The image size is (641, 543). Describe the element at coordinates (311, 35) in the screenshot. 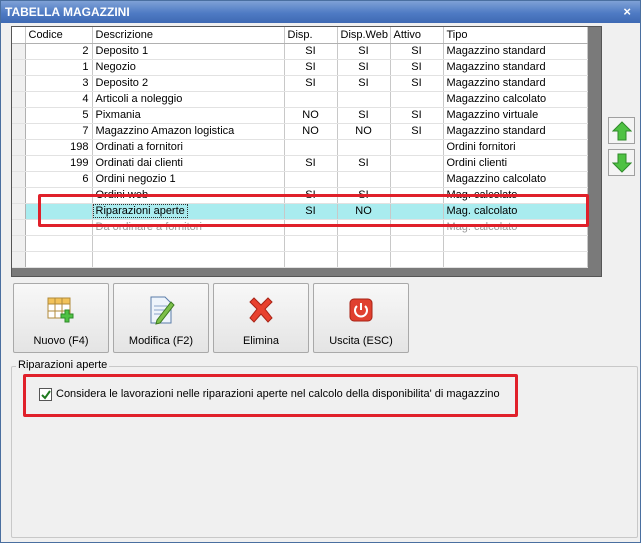

I see `column-header-disp: Disp.` at that location.